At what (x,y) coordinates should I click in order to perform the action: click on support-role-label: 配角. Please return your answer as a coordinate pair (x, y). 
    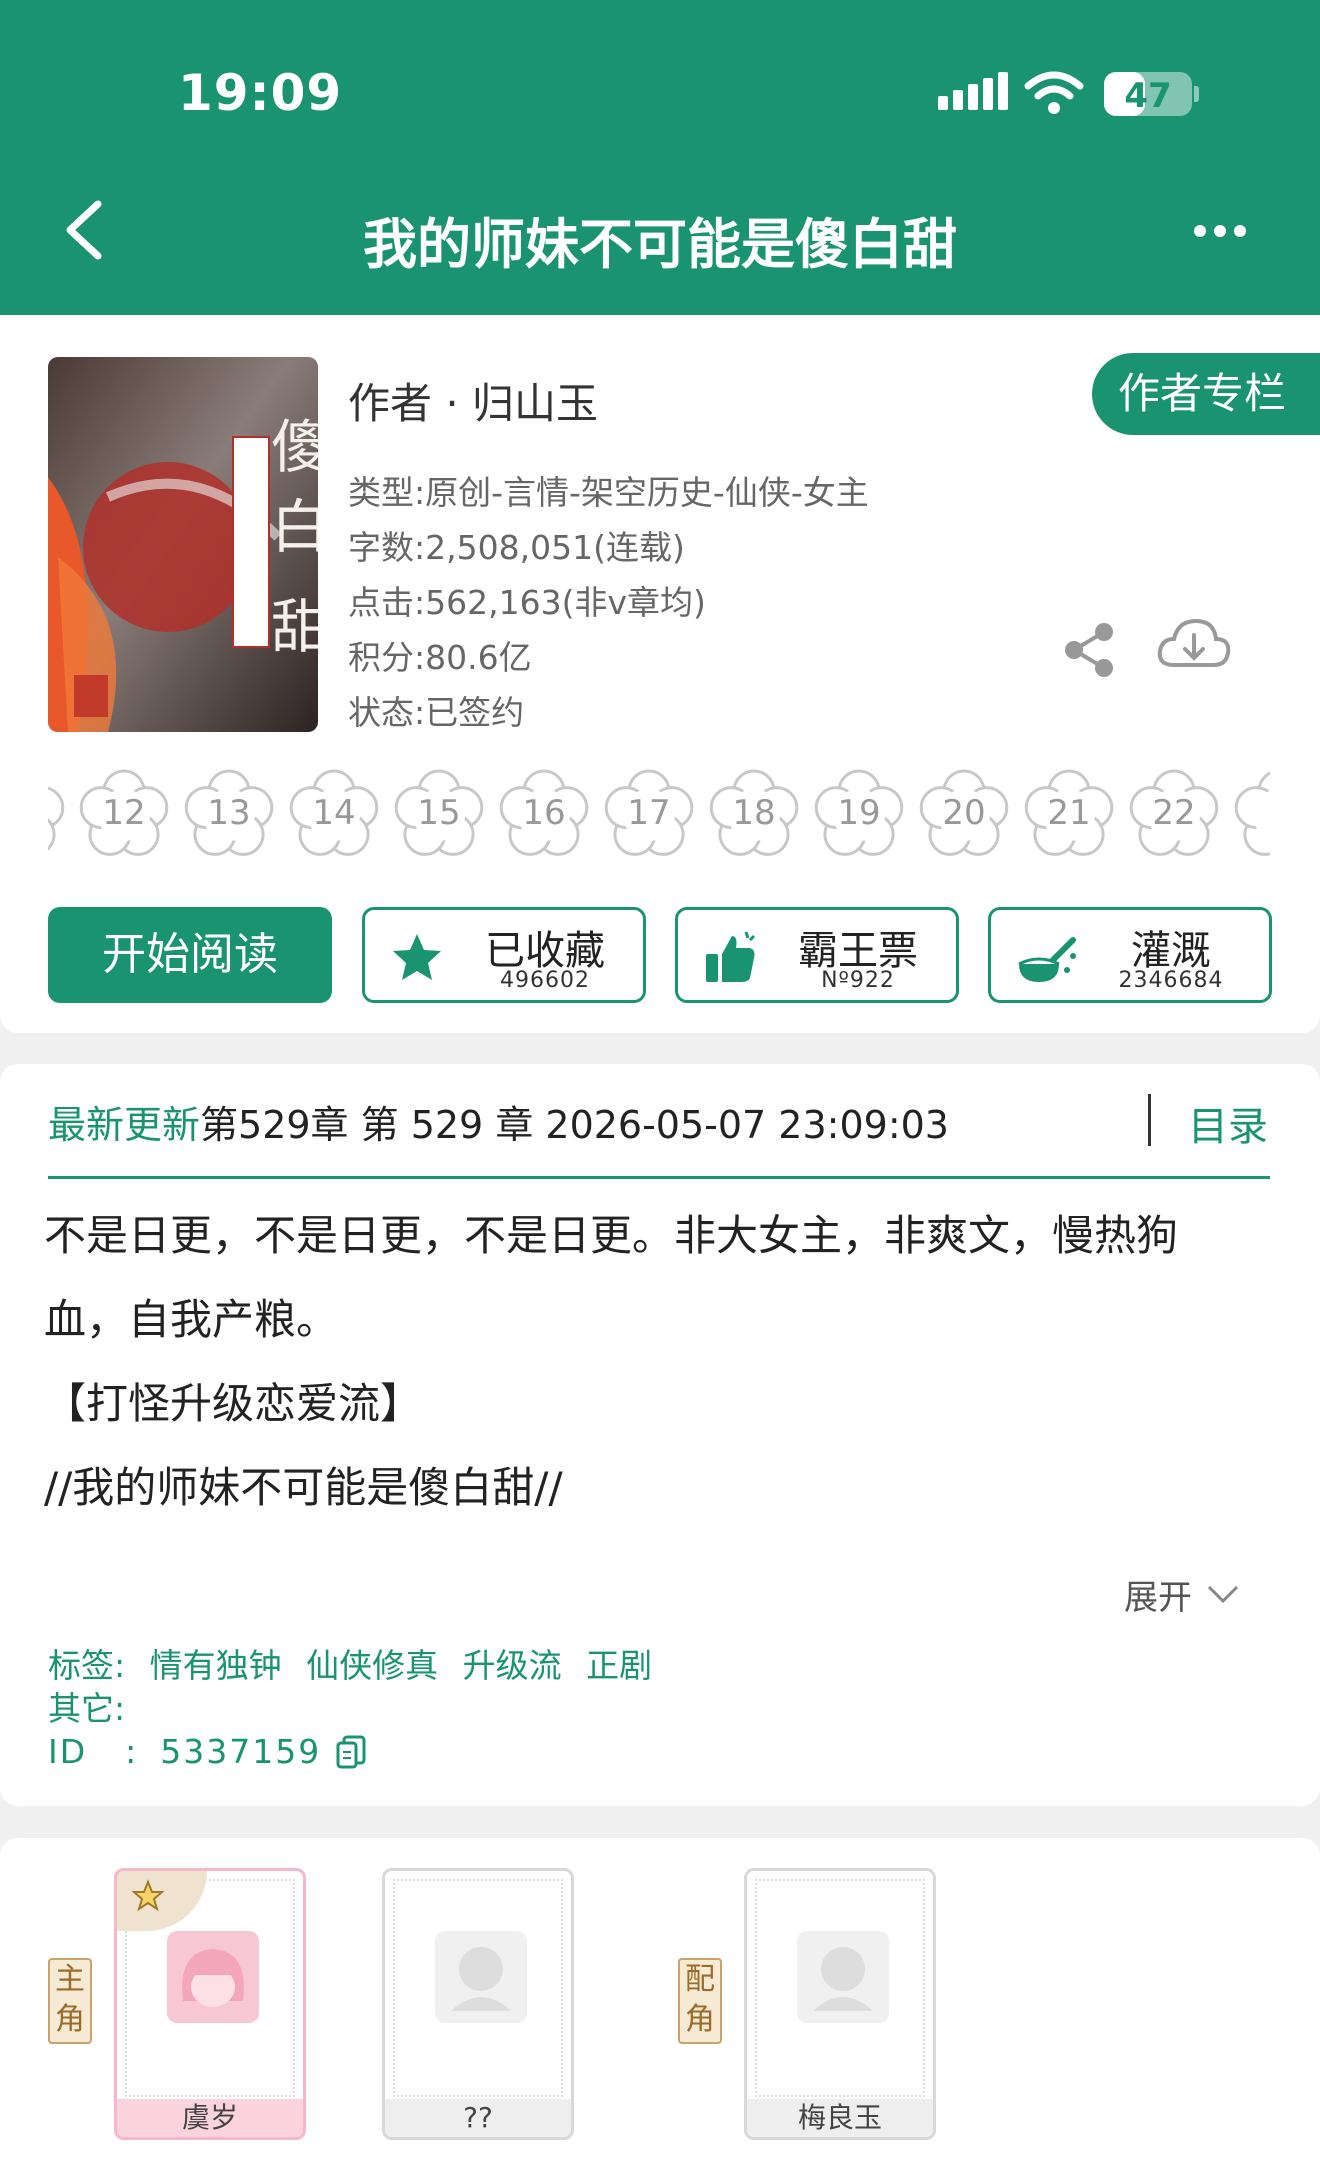
    Looking at the image, I should click on (700, 1999).